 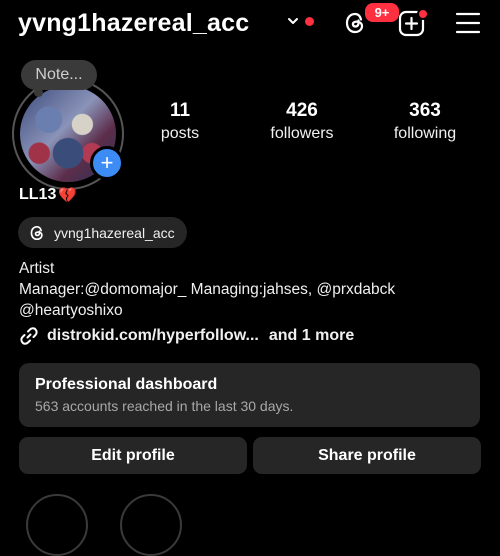 I want to click on stat-following-label: following, so click(x=425, y=133).